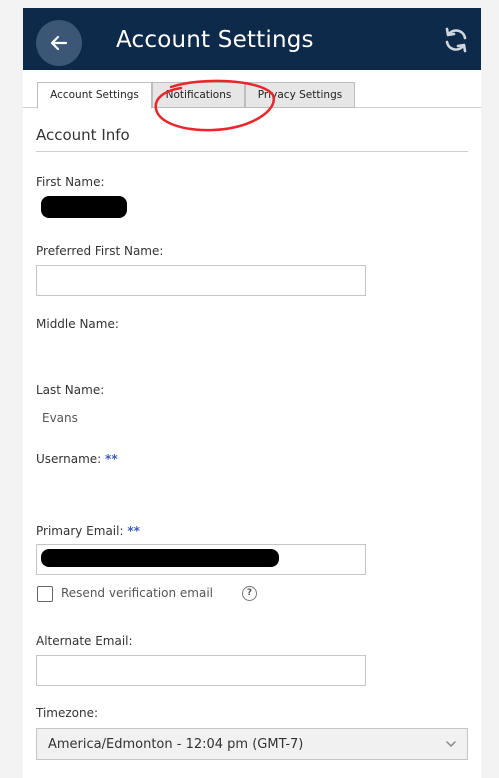 Image resolution: width=499 pixels, height=778 pixels. I want to click on primary-email-label: Primary Email: **, so click(88, 531).